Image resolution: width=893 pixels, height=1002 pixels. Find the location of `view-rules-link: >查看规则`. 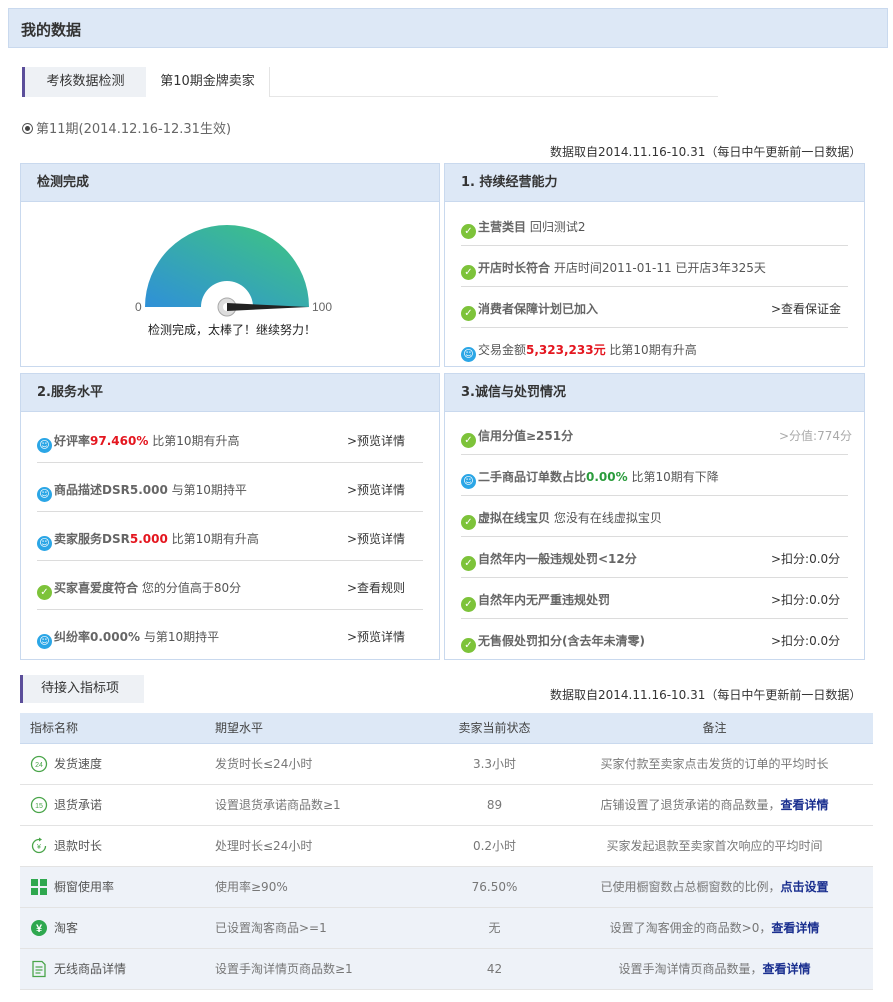

view-rules-link: >查看规则 is located at coordinates (376, 587).